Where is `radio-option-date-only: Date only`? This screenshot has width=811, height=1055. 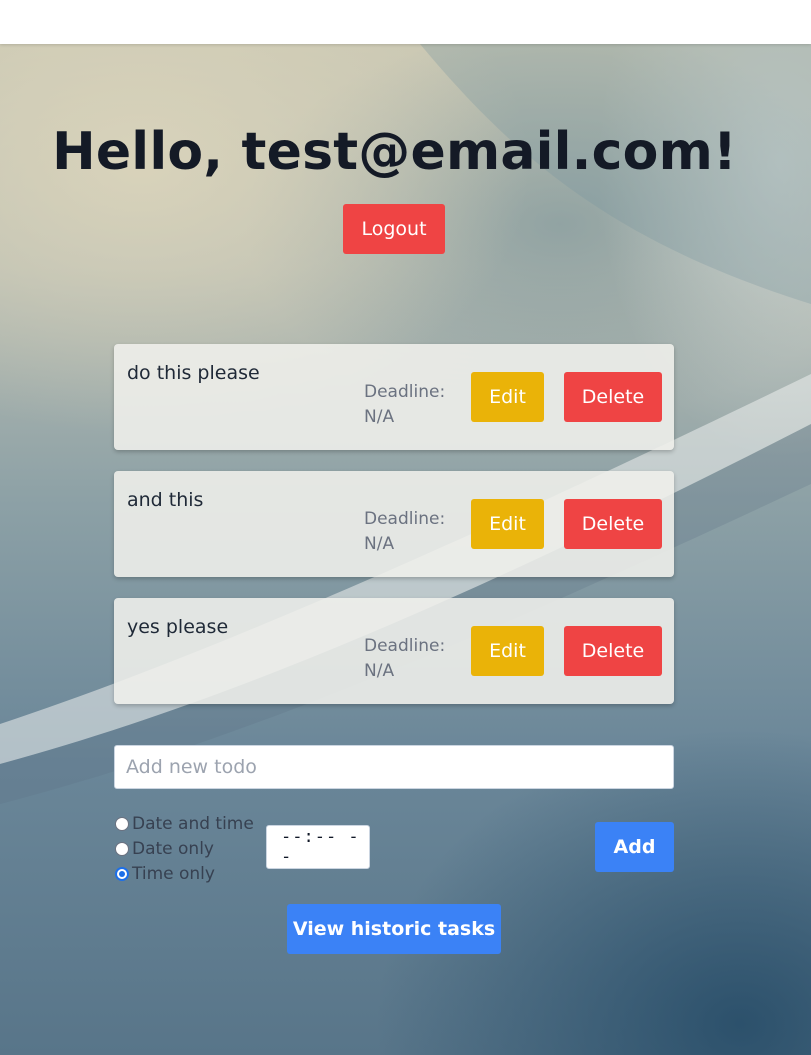 radio-option-date-only: Date only is located at coordinates (189, 848).